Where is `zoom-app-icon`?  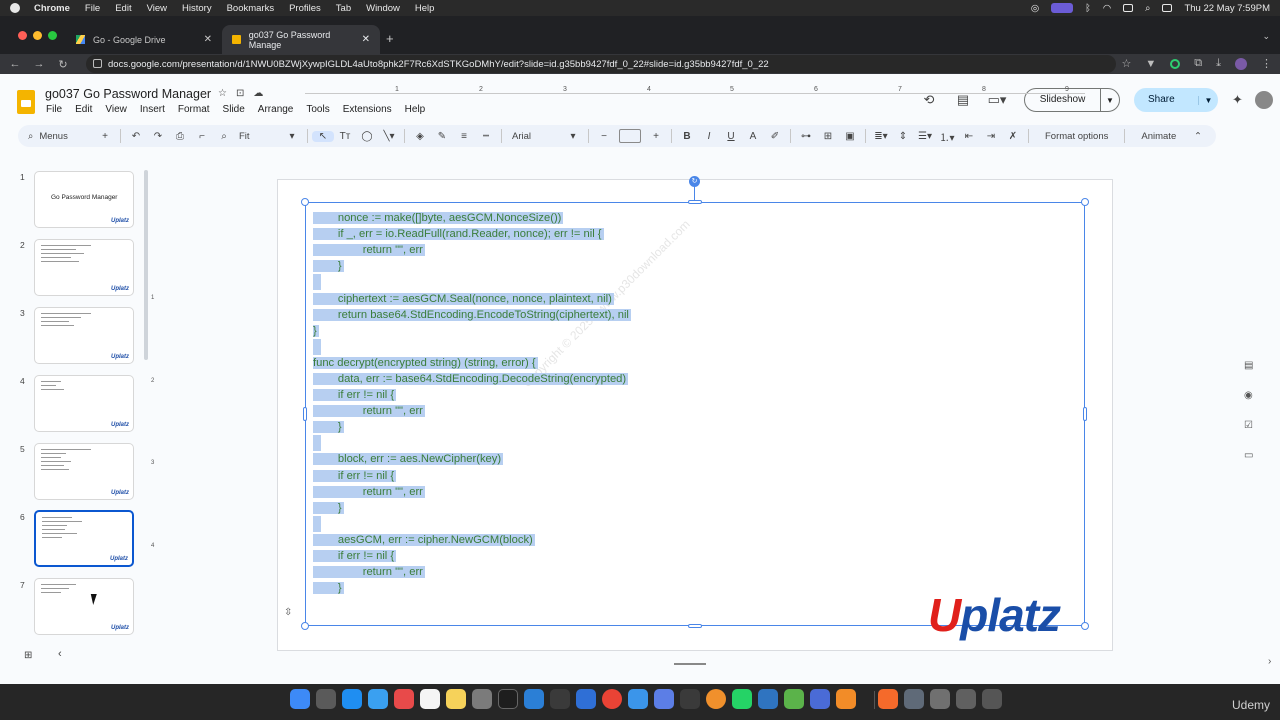 zoom-app-icon is located at coordinates (768, 699).